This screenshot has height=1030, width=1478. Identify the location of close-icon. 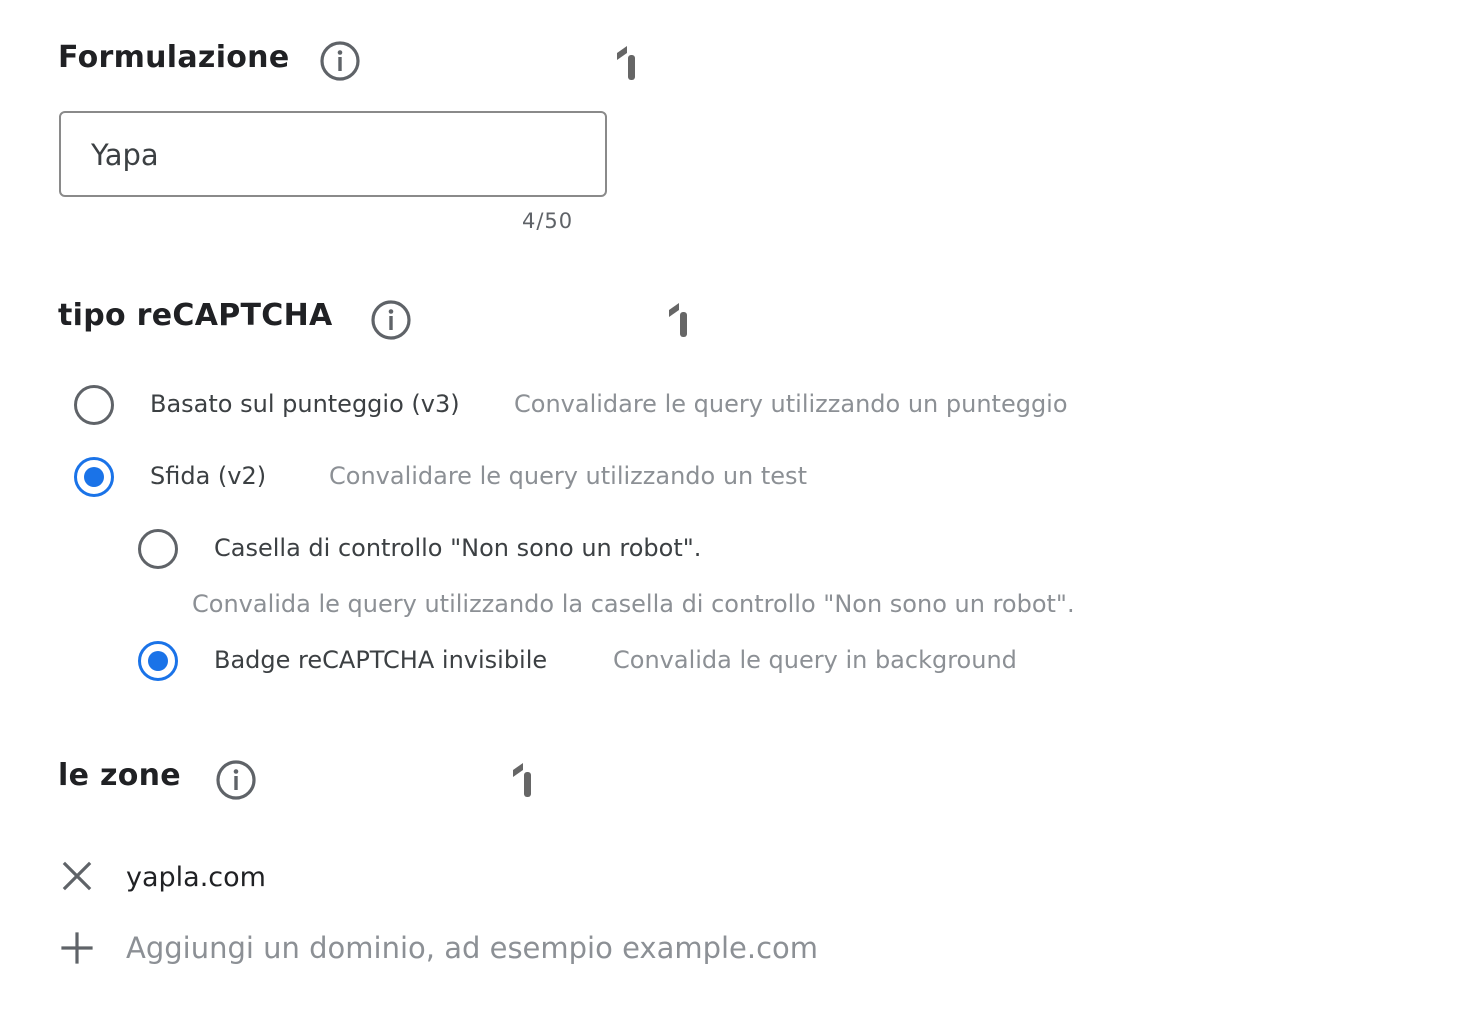
(77, 876).